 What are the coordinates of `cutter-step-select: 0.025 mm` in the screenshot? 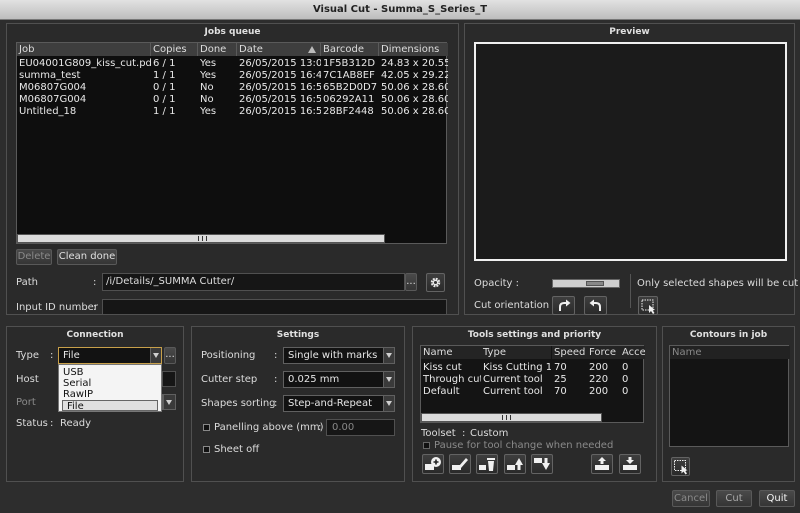 It's located at (339, 379).